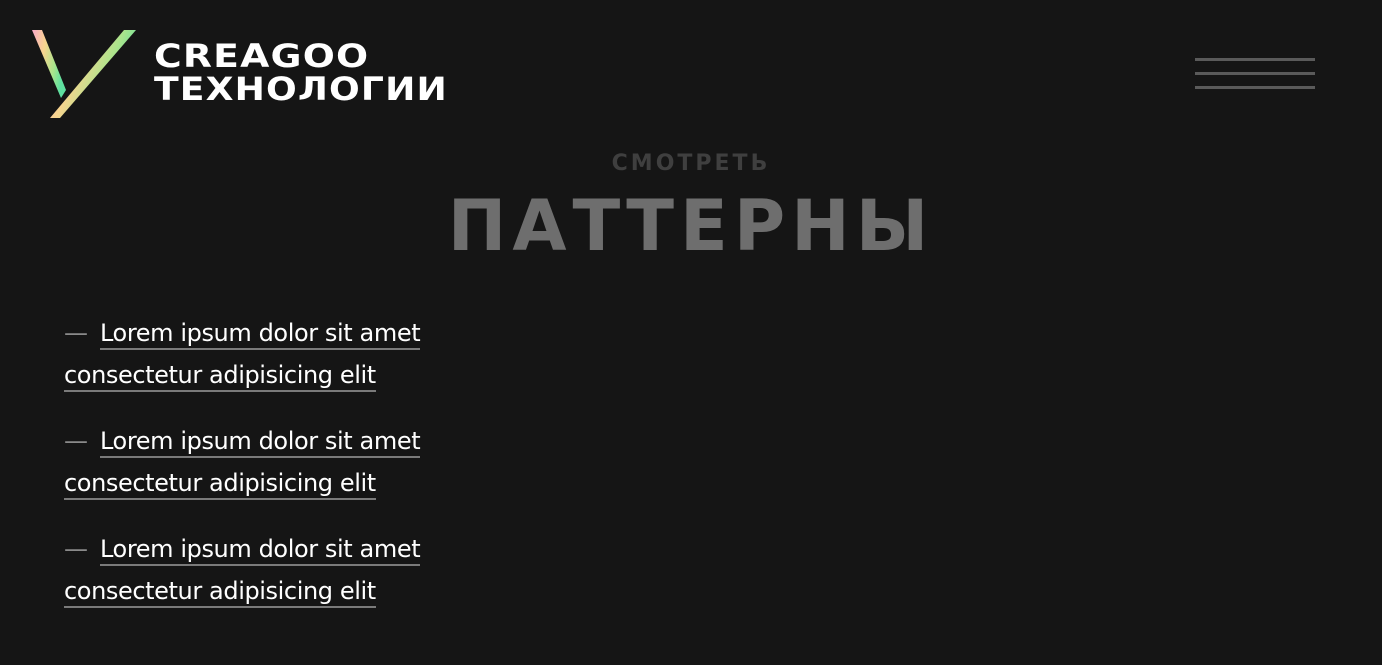  I want to click on logo-mark-icon, so click(84, 74).